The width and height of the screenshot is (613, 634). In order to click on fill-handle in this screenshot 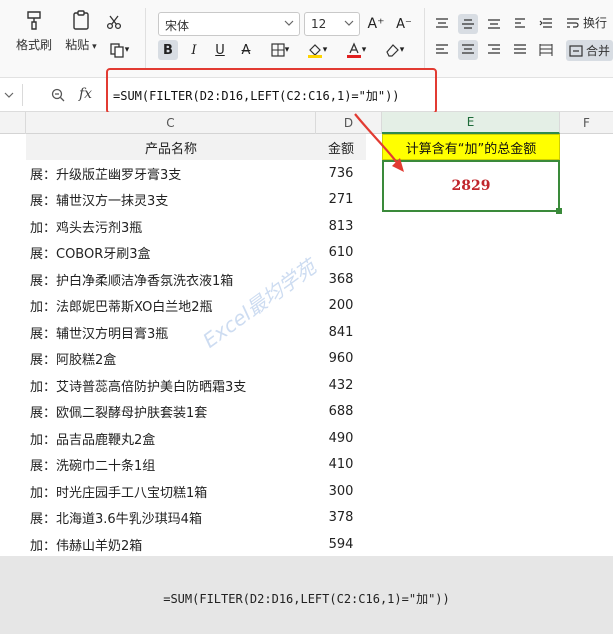, I will do `click(559, 211)`.